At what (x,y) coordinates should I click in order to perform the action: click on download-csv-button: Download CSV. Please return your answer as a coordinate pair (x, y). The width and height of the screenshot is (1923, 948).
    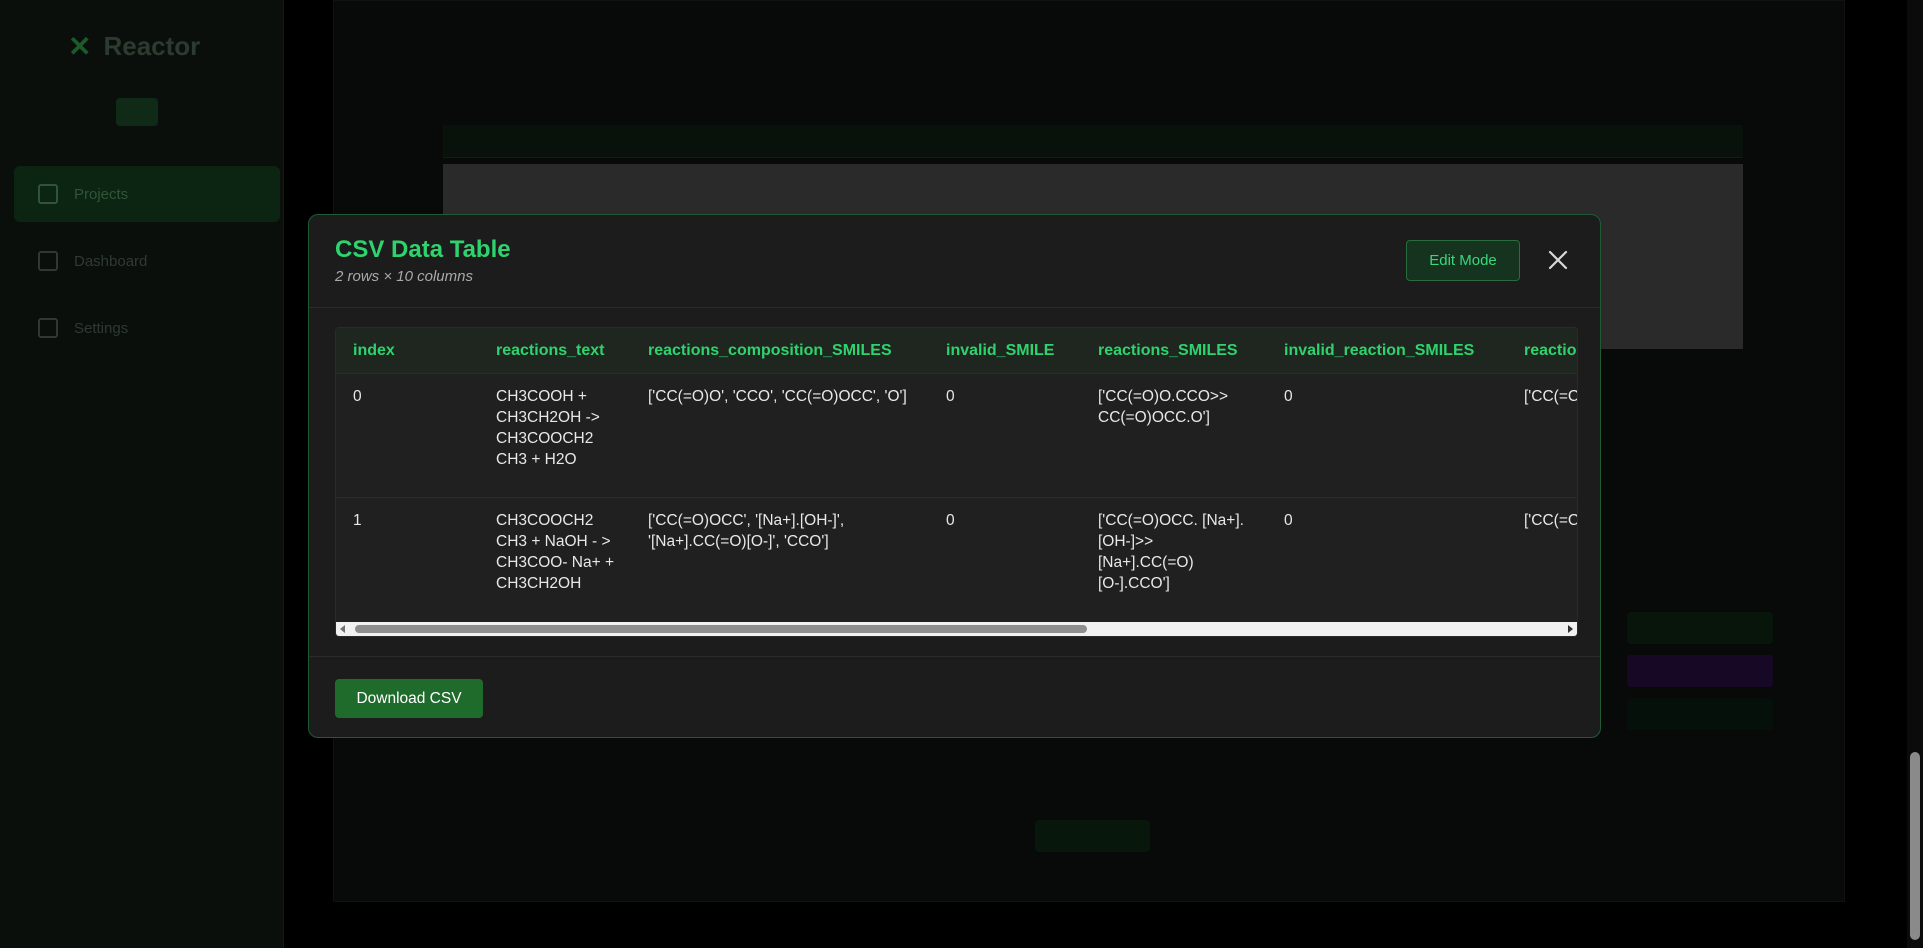
    Looking at the image, I should click on (409, 698).